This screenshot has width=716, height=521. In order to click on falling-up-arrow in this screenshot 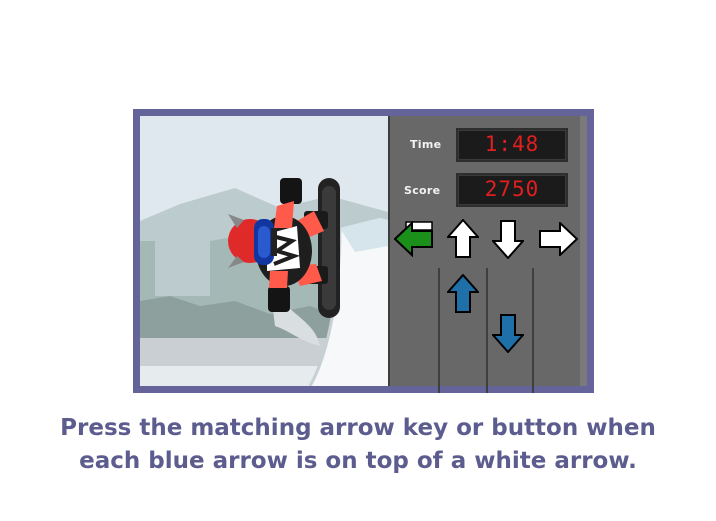, I will do `click(463, 293)`.